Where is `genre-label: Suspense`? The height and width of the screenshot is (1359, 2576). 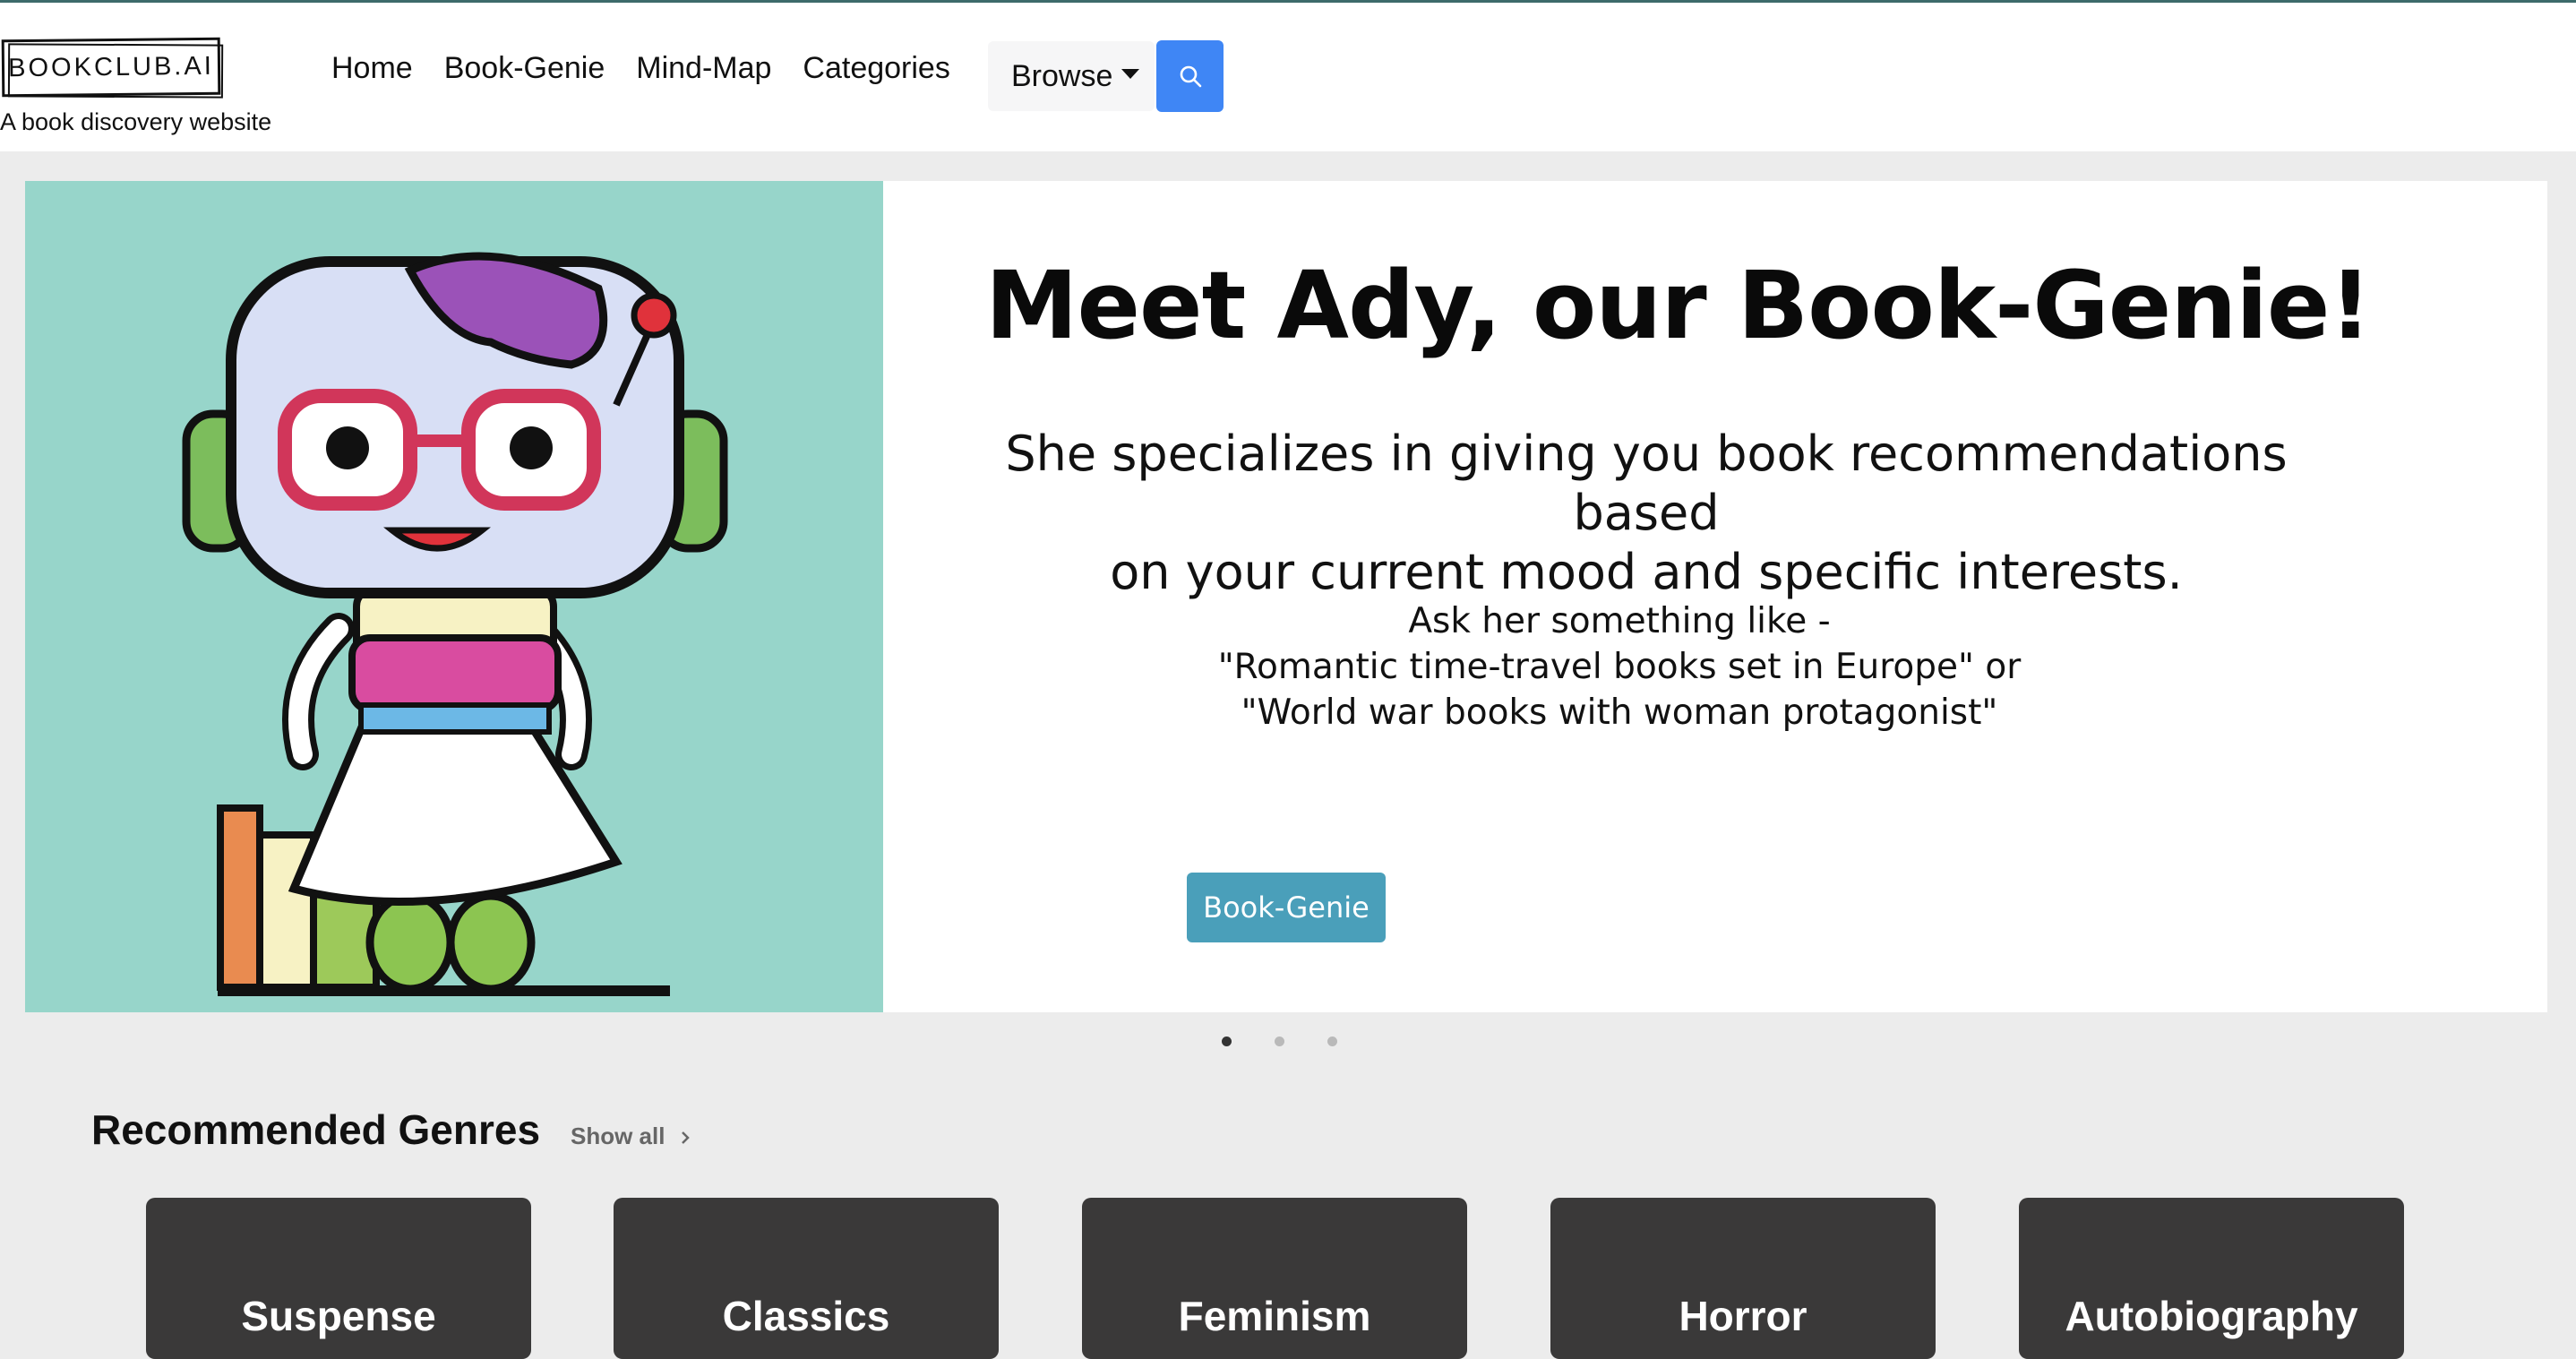
genre-label: Suspense is located at coordinates (338, 1316).